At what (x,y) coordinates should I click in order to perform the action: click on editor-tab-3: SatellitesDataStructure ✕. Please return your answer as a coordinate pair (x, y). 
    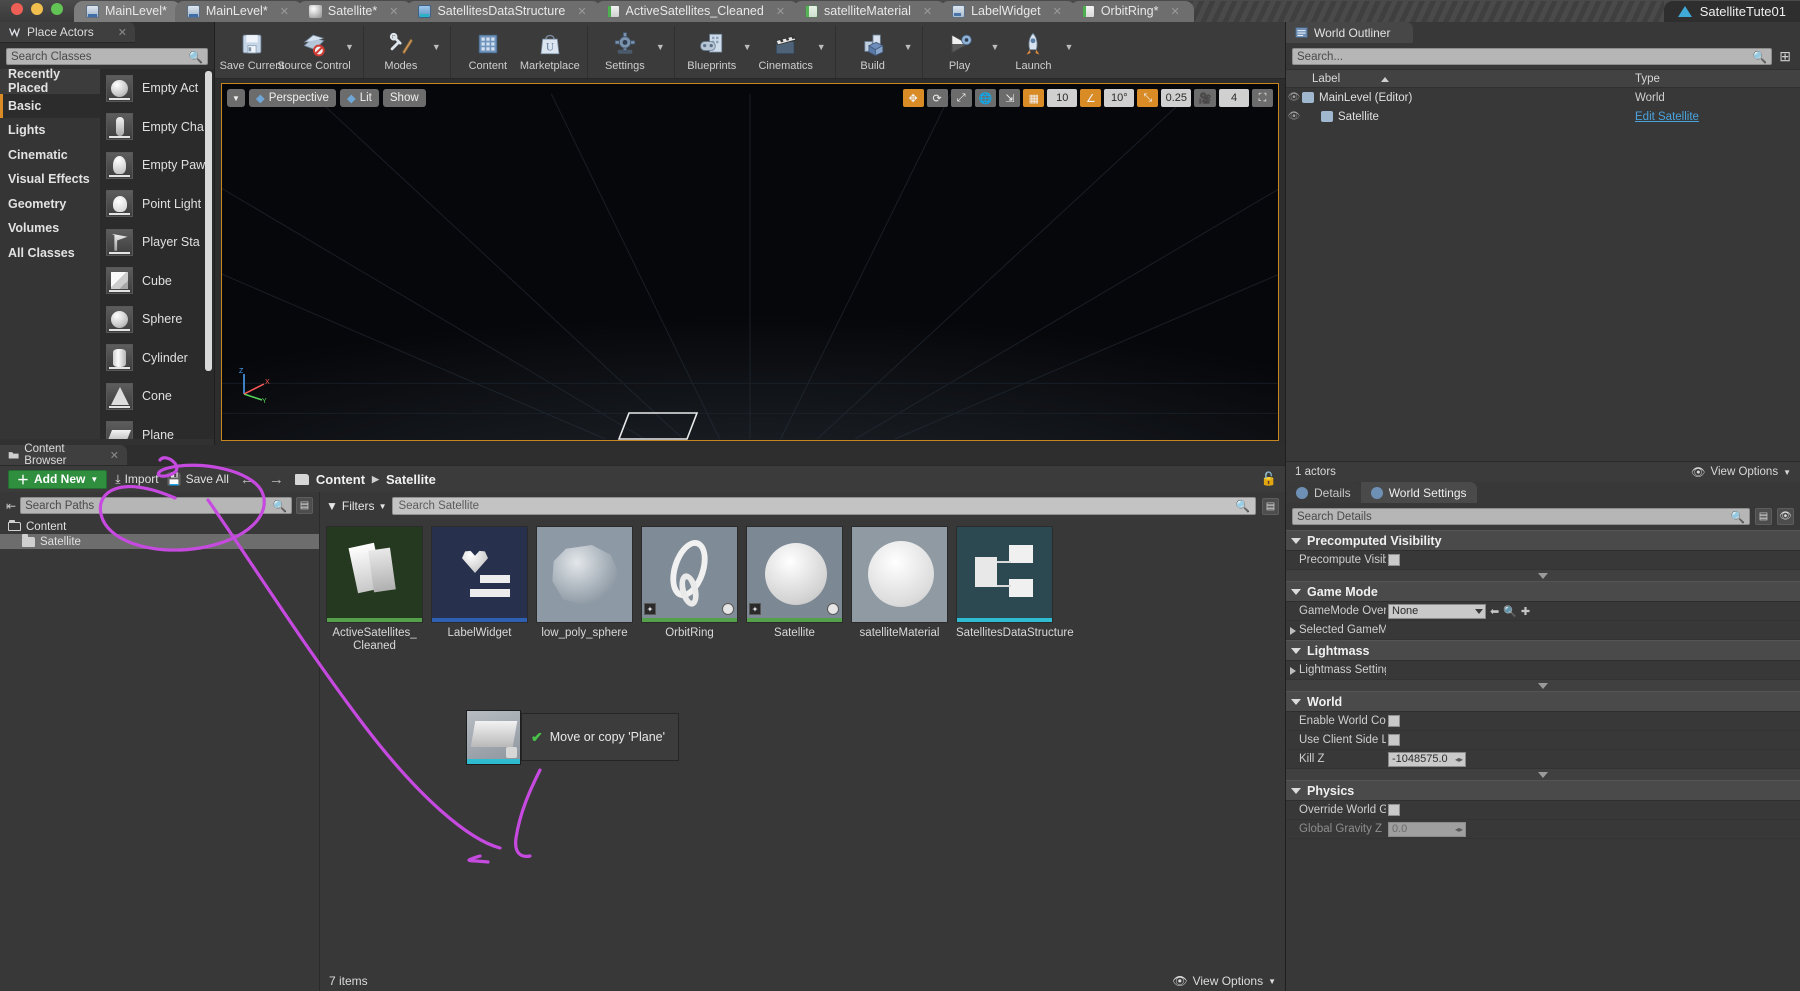
    Looking at the image, I should click on (503, 11).